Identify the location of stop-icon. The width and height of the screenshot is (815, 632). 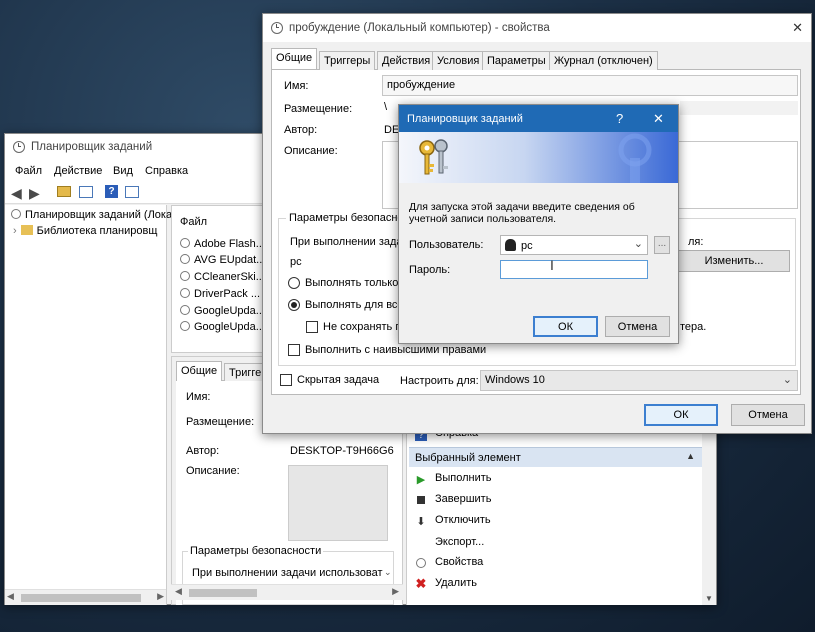
(421, 501).